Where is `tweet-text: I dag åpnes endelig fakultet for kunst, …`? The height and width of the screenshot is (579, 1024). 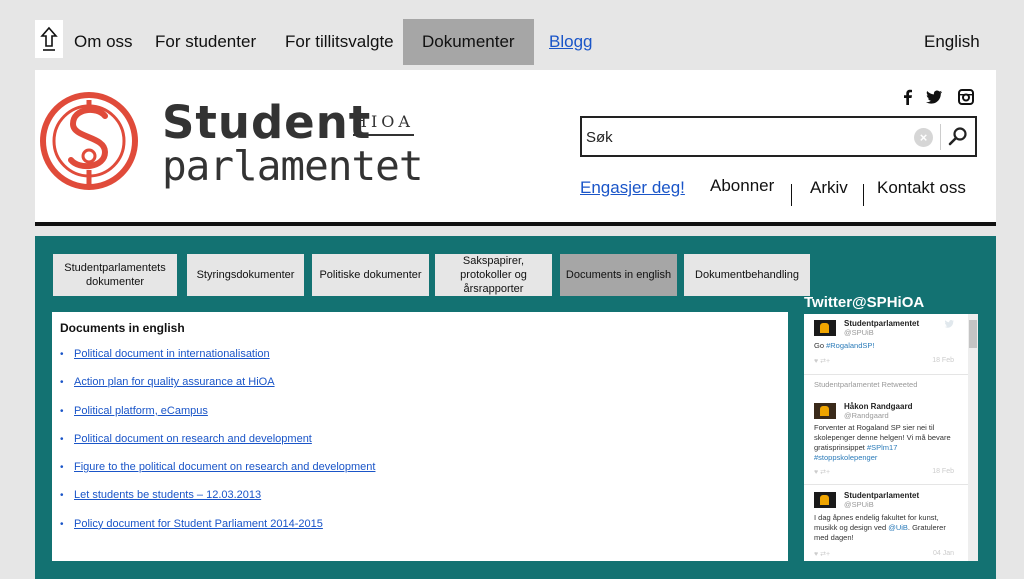
tweet-text: I dag åpnes endelig fakultet for kunst, … is located at coordinates (888, 528).